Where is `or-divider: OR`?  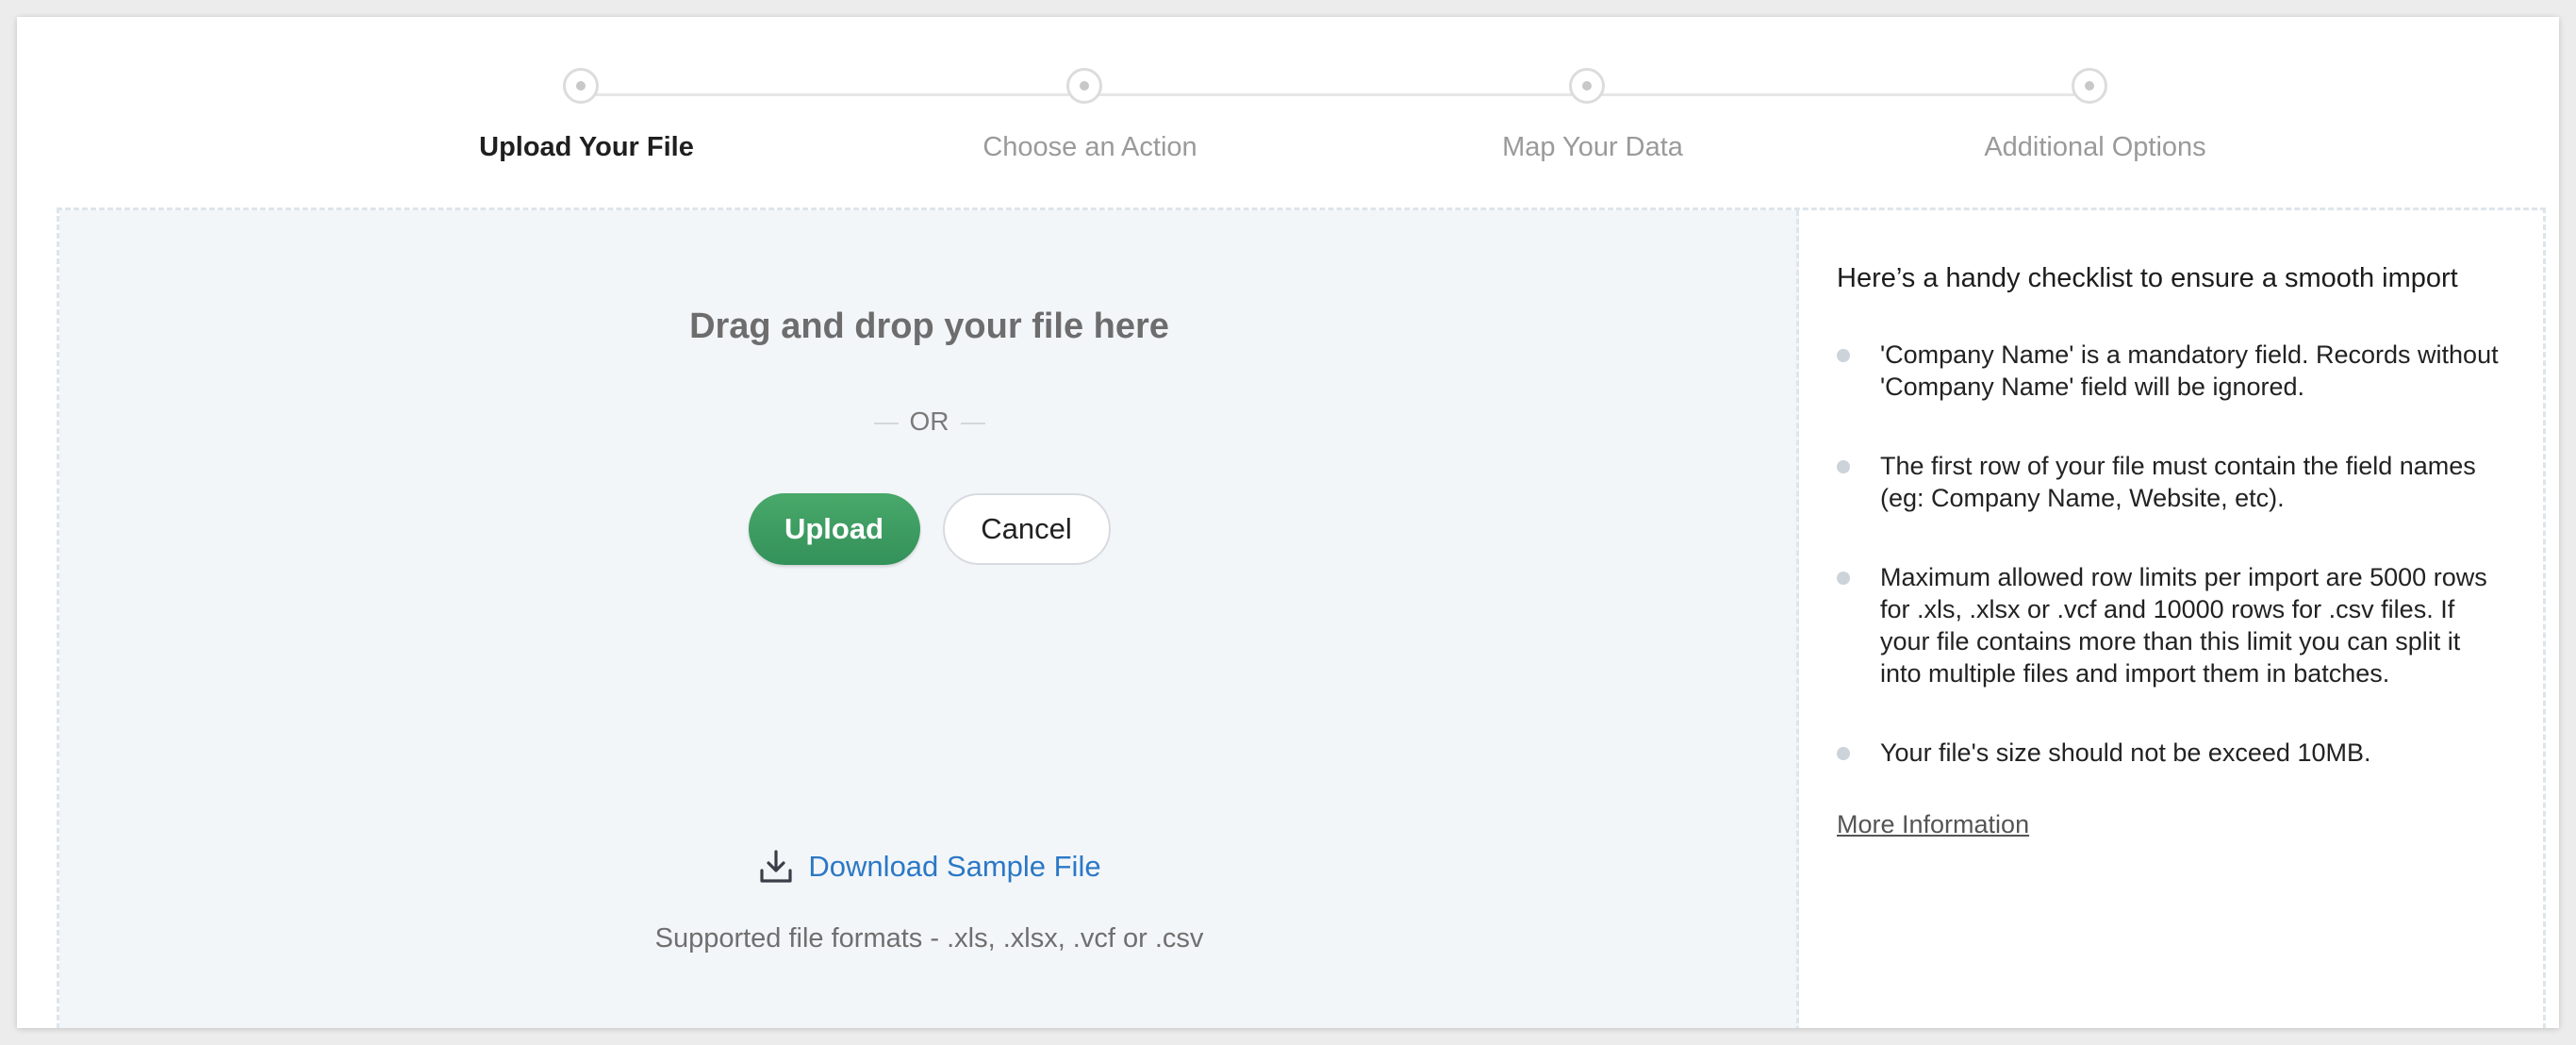
or-divider: OR is located at coordinates (929, 421).